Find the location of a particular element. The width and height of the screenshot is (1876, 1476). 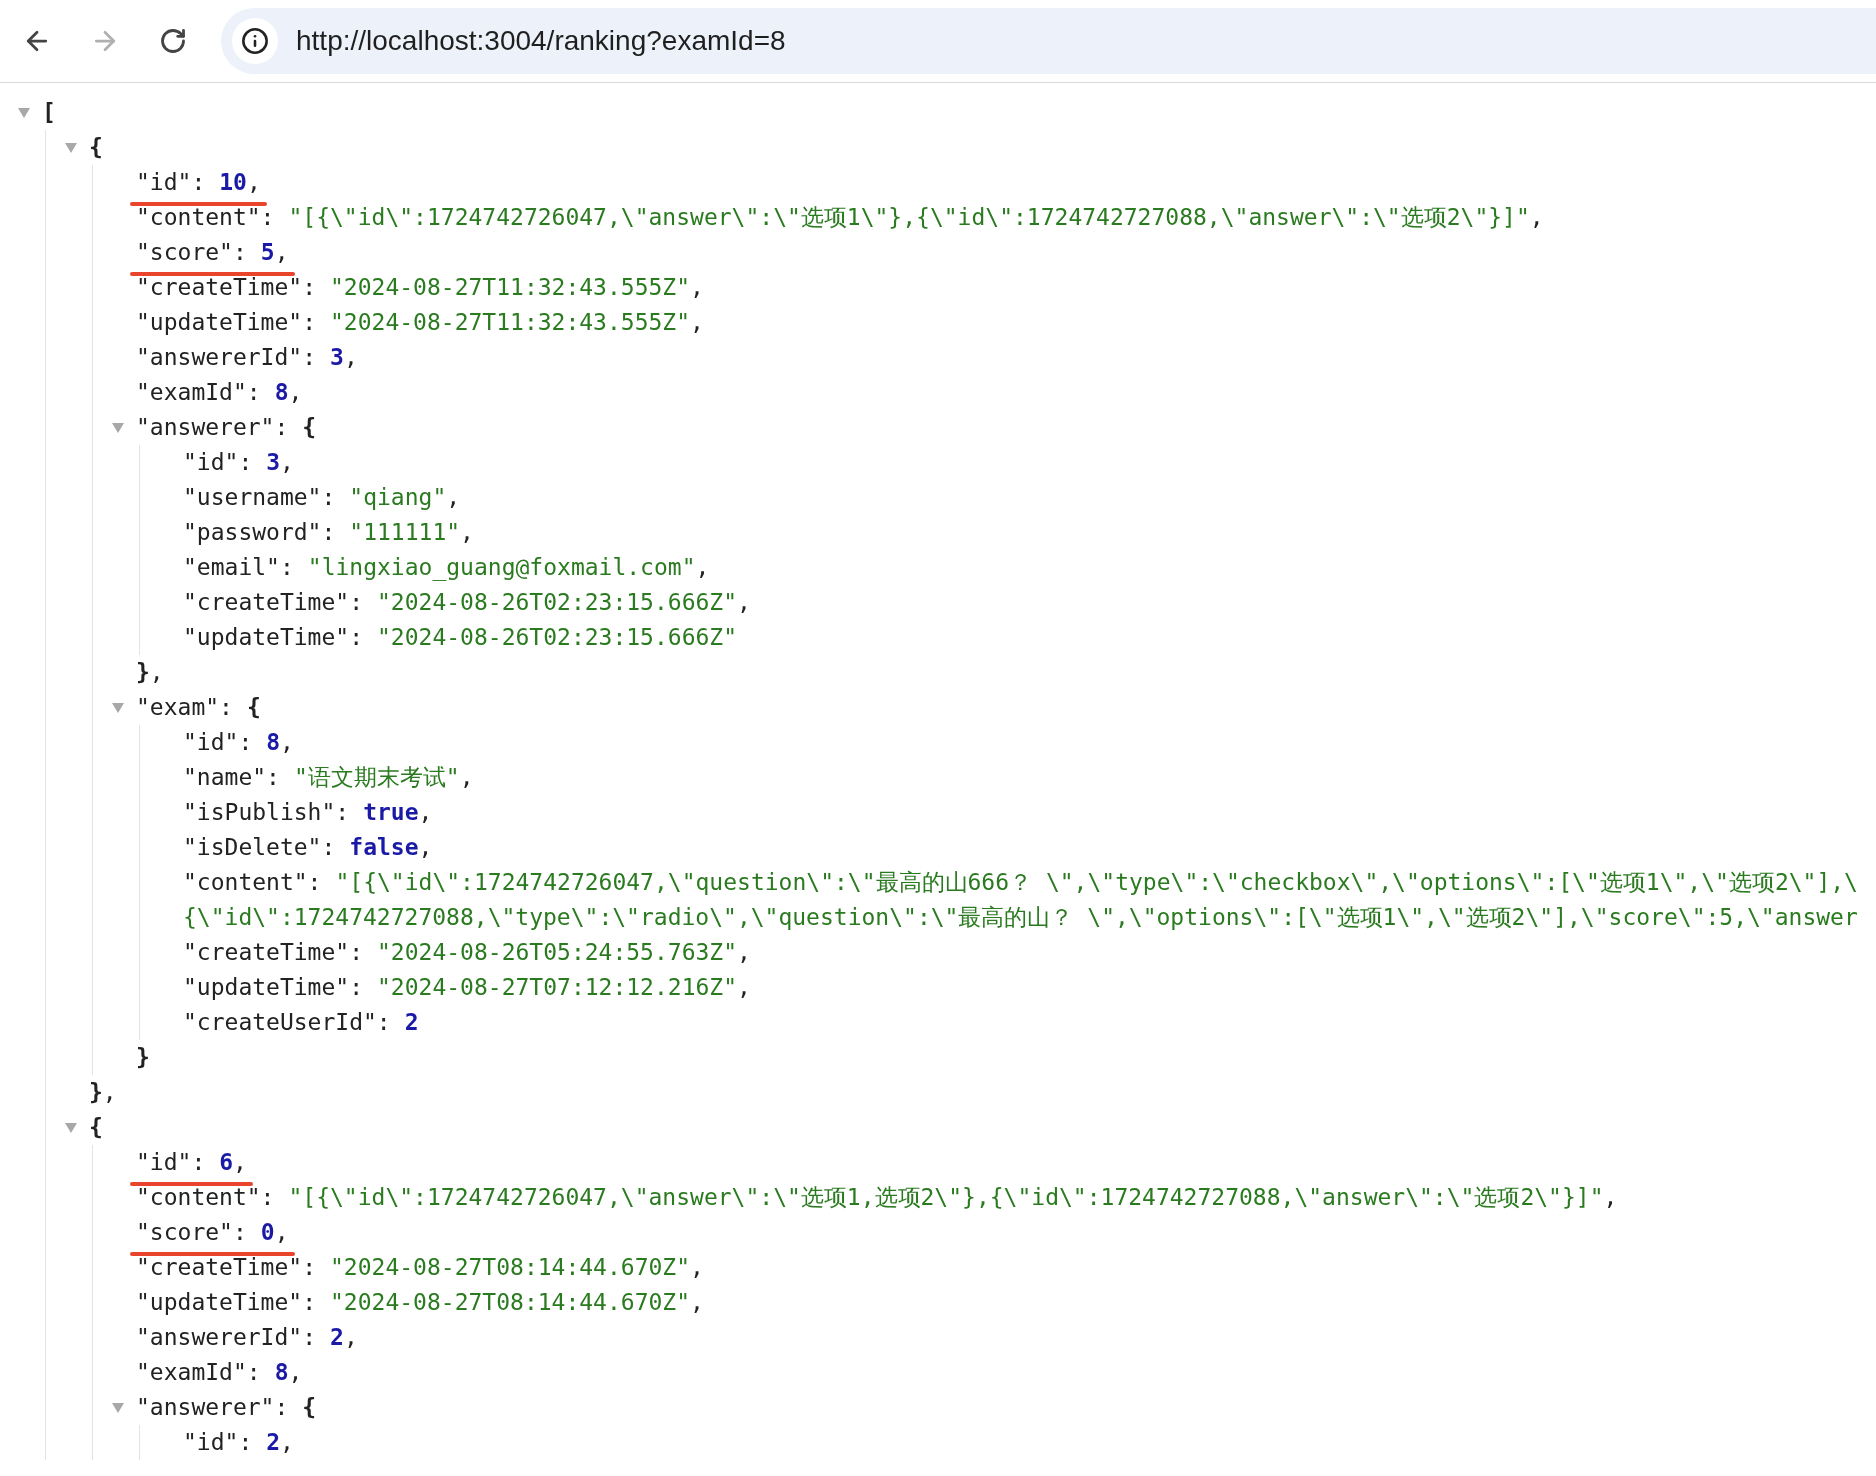

json-value: "2024-08-27T07:12:12.216Z" is located at coordinates (557, 988).